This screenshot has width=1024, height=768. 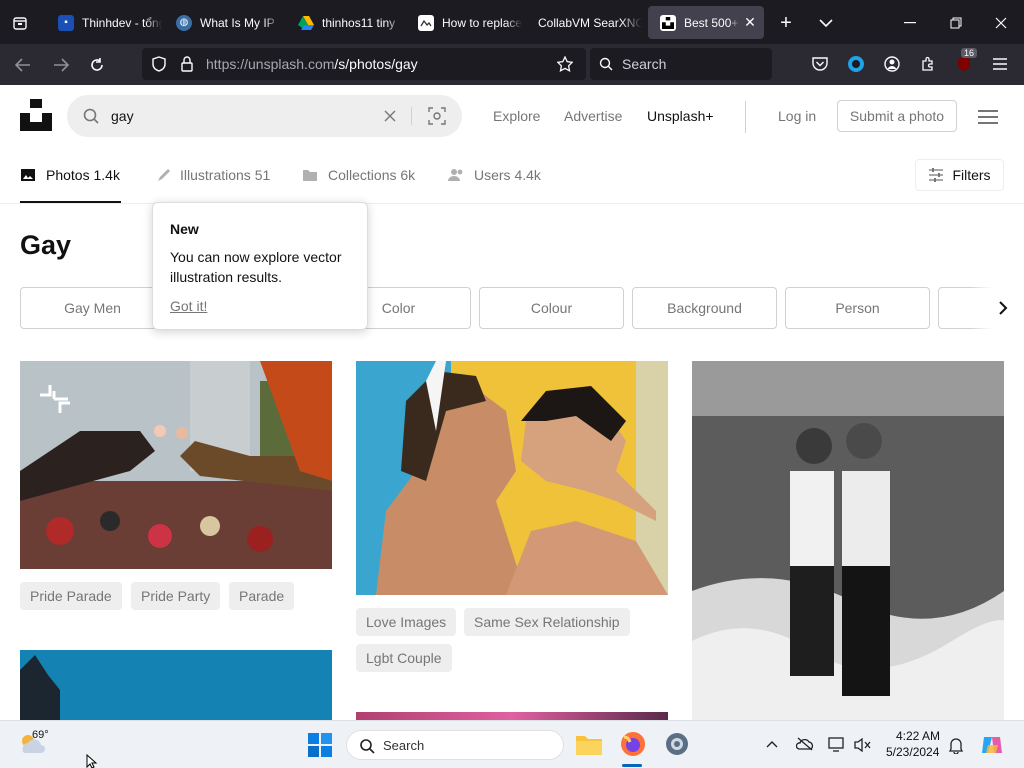 I want to click on extensions-puzzle-icon, so click(x=928, y=64).